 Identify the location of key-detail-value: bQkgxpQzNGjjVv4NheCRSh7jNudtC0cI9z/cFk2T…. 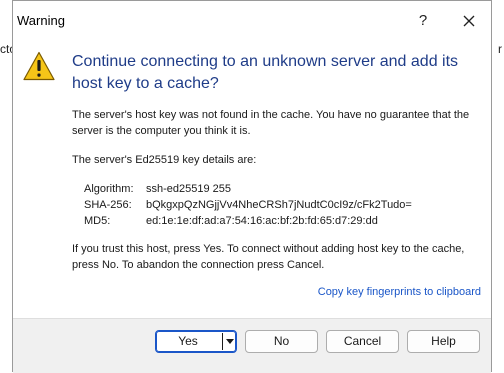
(279, 205).